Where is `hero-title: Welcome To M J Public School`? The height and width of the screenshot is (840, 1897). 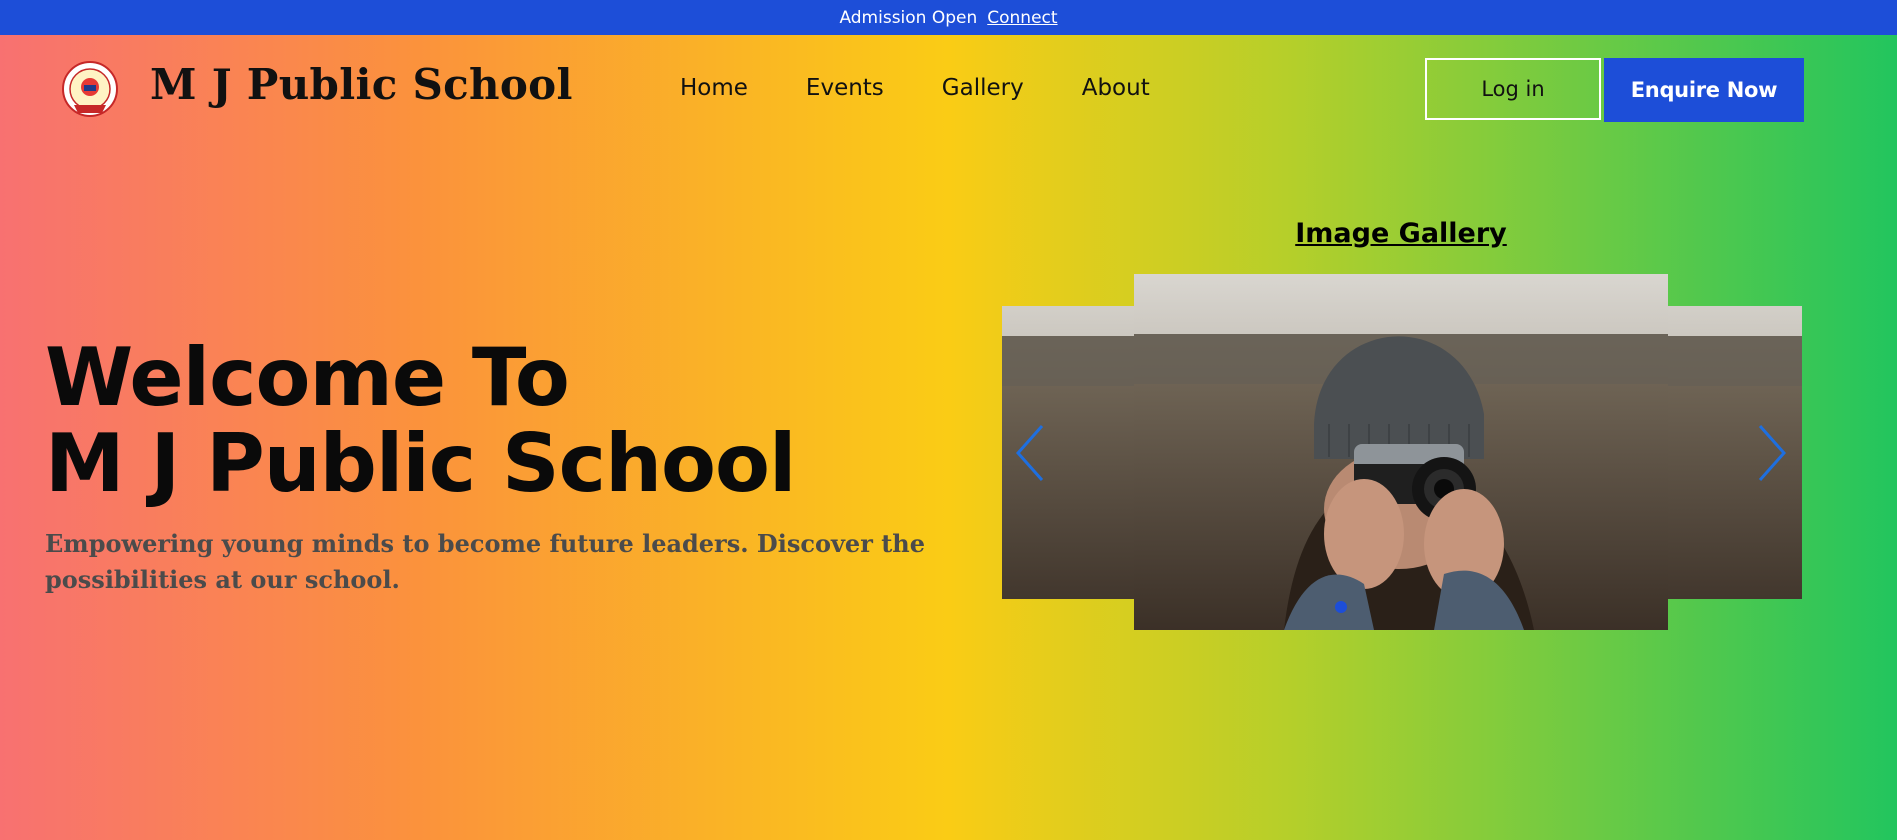
hero-title: Welcome To M J Public School is located at coordinates (420, 422).